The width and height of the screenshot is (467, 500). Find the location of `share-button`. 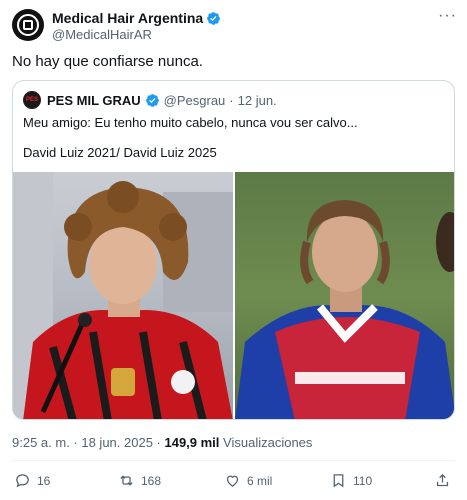

share-button is located at coordinates (442, 480).